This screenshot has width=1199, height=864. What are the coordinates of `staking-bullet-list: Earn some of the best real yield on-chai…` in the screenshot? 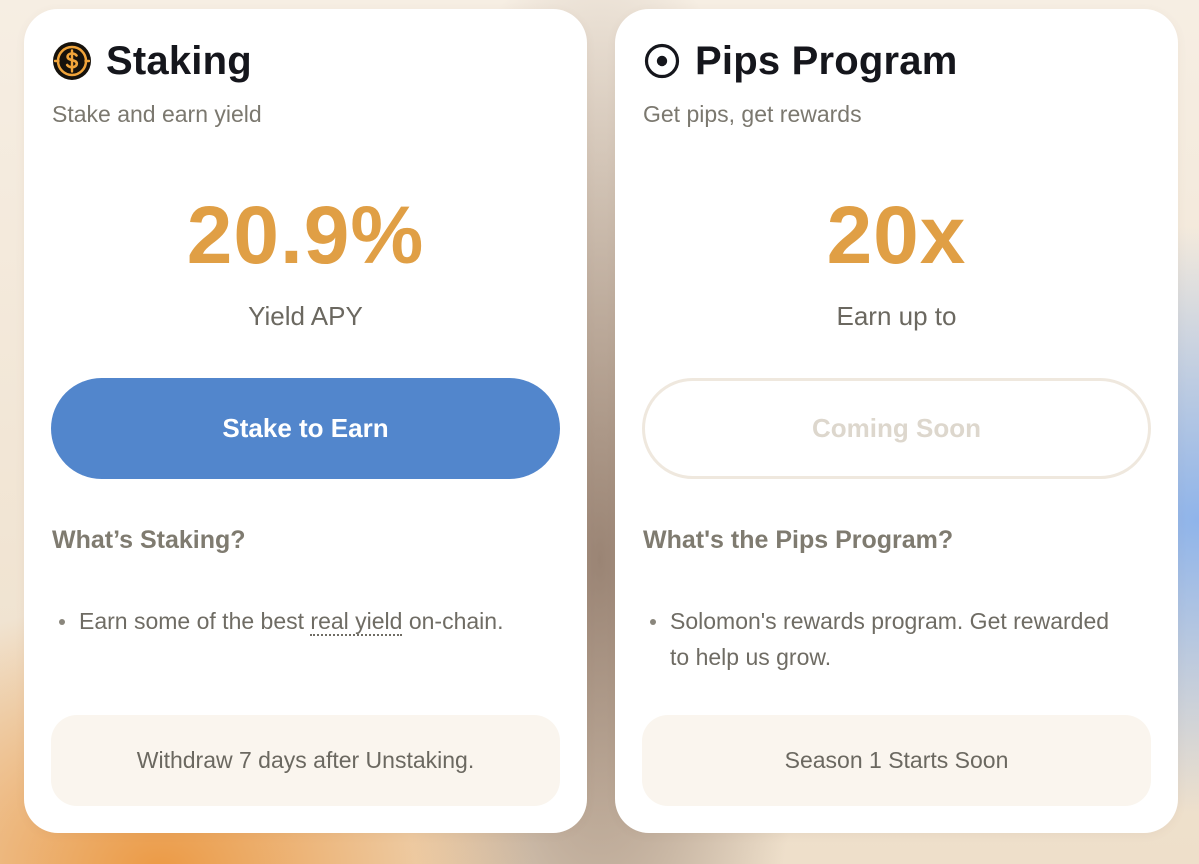 It's located at (287, 621).